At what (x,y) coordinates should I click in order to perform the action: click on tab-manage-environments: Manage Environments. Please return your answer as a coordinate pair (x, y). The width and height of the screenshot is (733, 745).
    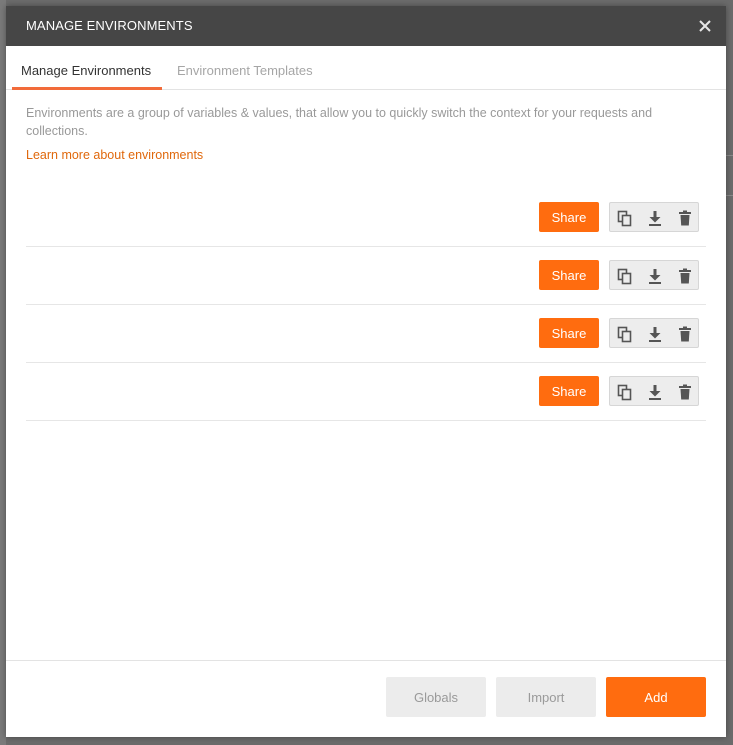
    Looking at the image, I should click on (86, 70).